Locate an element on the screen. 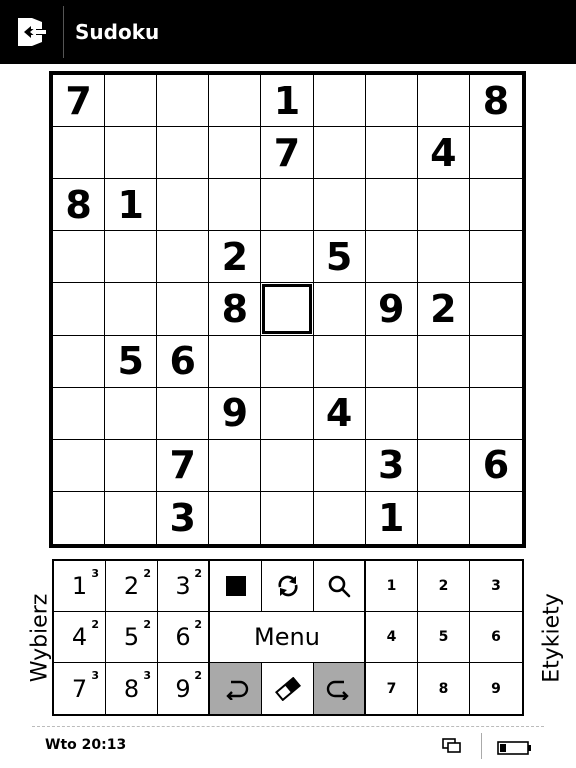 This screenshot has width=576, height=768. digit-key-5: 52 is located at coordinates (132, 637).